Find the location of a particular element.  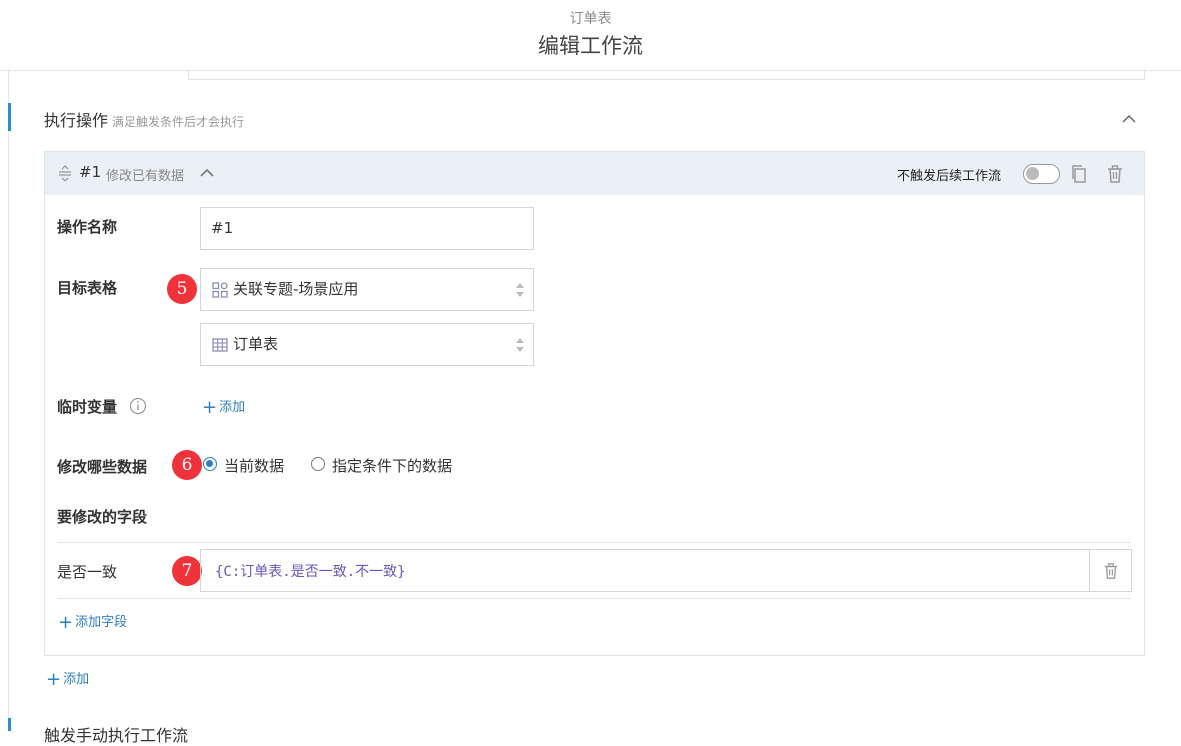

step-badge-6: 6 is located at coordinates (187, 465).